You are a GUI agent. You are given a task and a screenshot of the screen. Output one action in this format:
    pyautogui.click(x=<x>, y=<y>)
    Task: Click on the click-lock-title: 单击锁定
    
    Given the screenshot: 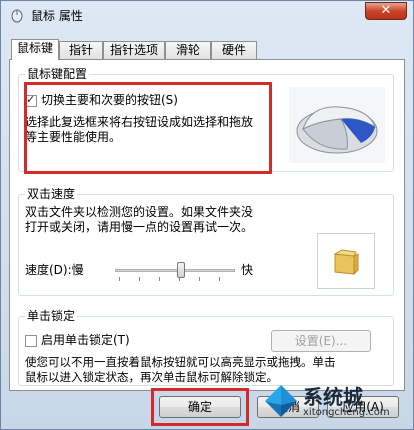 What is the action you would take?
    pyautogui.click(x=51, y=316)
    